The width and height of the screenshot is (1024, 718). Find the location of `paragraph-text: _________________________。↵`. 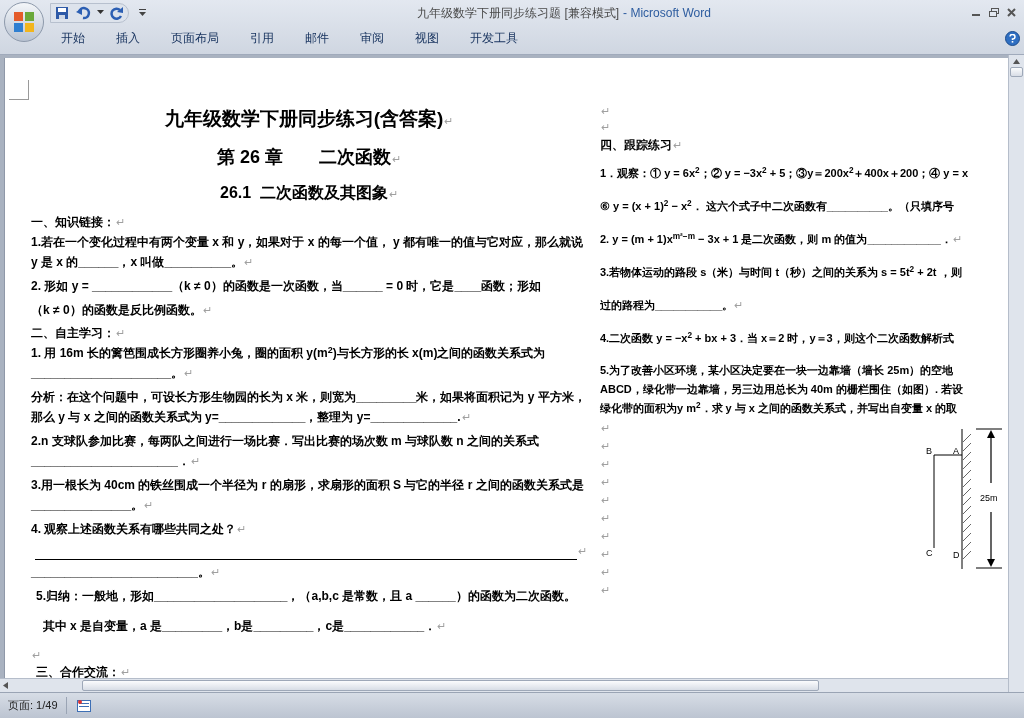

paragraph-text: _________________________。↵ is located at coordinates (125, 571).